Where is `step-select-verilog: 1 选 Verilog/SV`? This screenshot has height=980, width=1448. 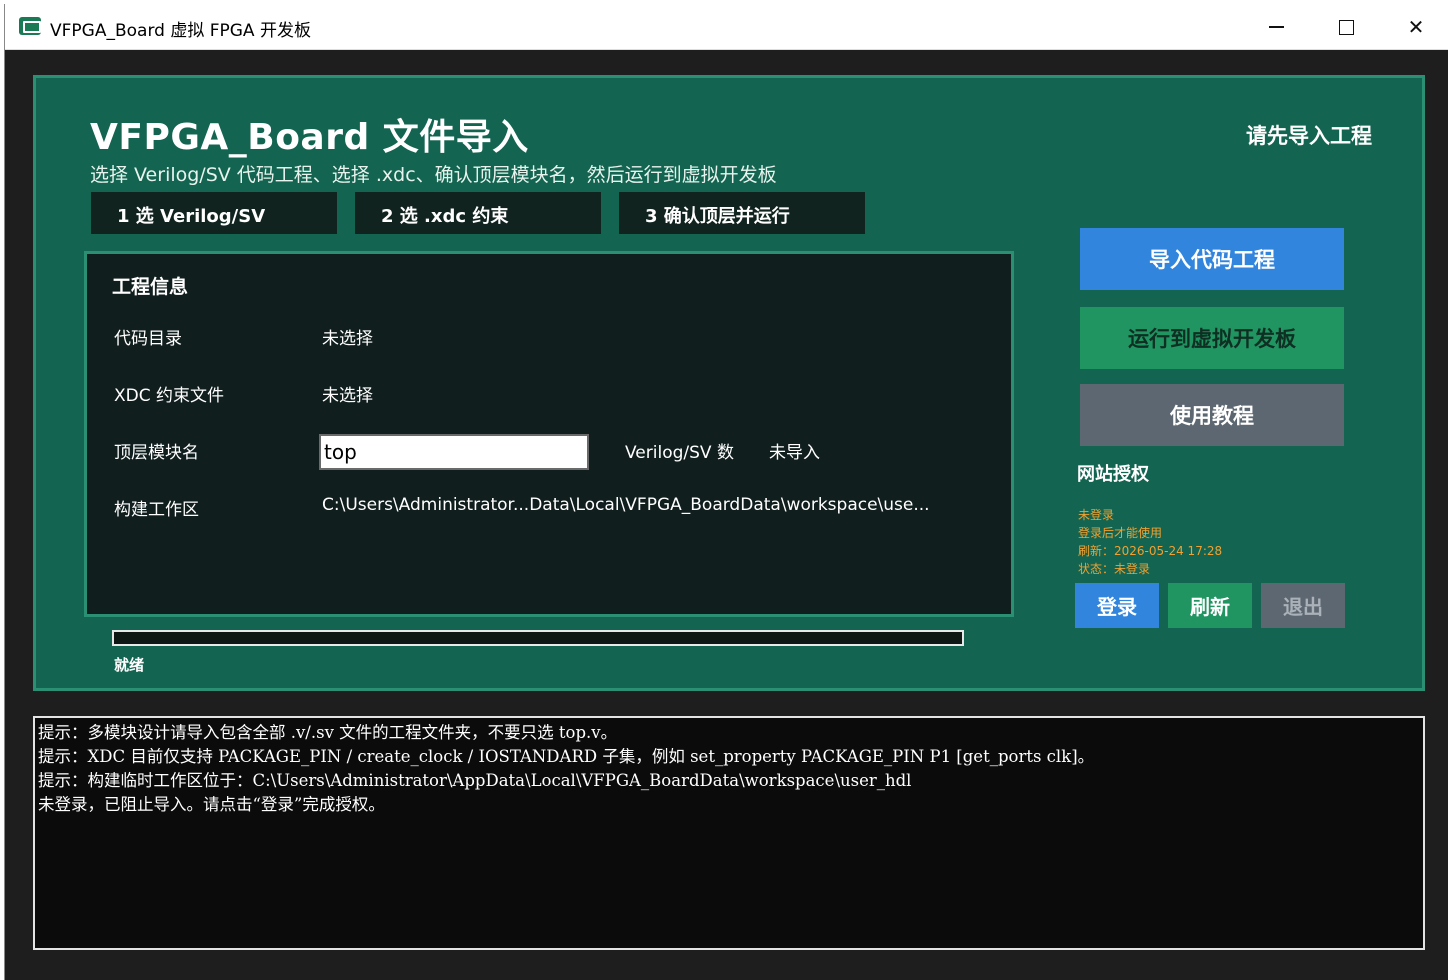
step-select-verilog: 1 选 Verilog/SV is located at coordinates (214, 213).